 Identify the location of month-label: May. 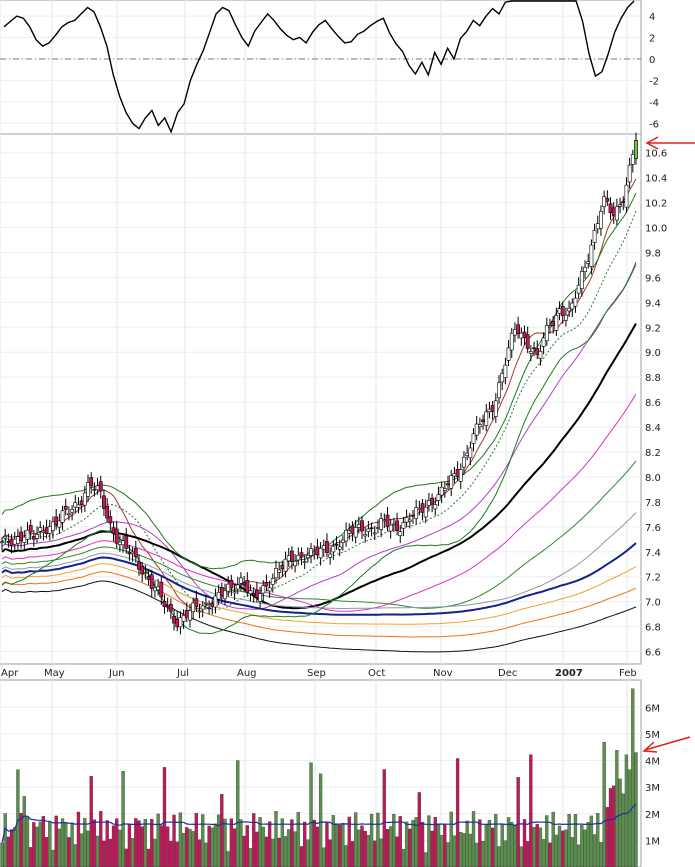
(54, 673).